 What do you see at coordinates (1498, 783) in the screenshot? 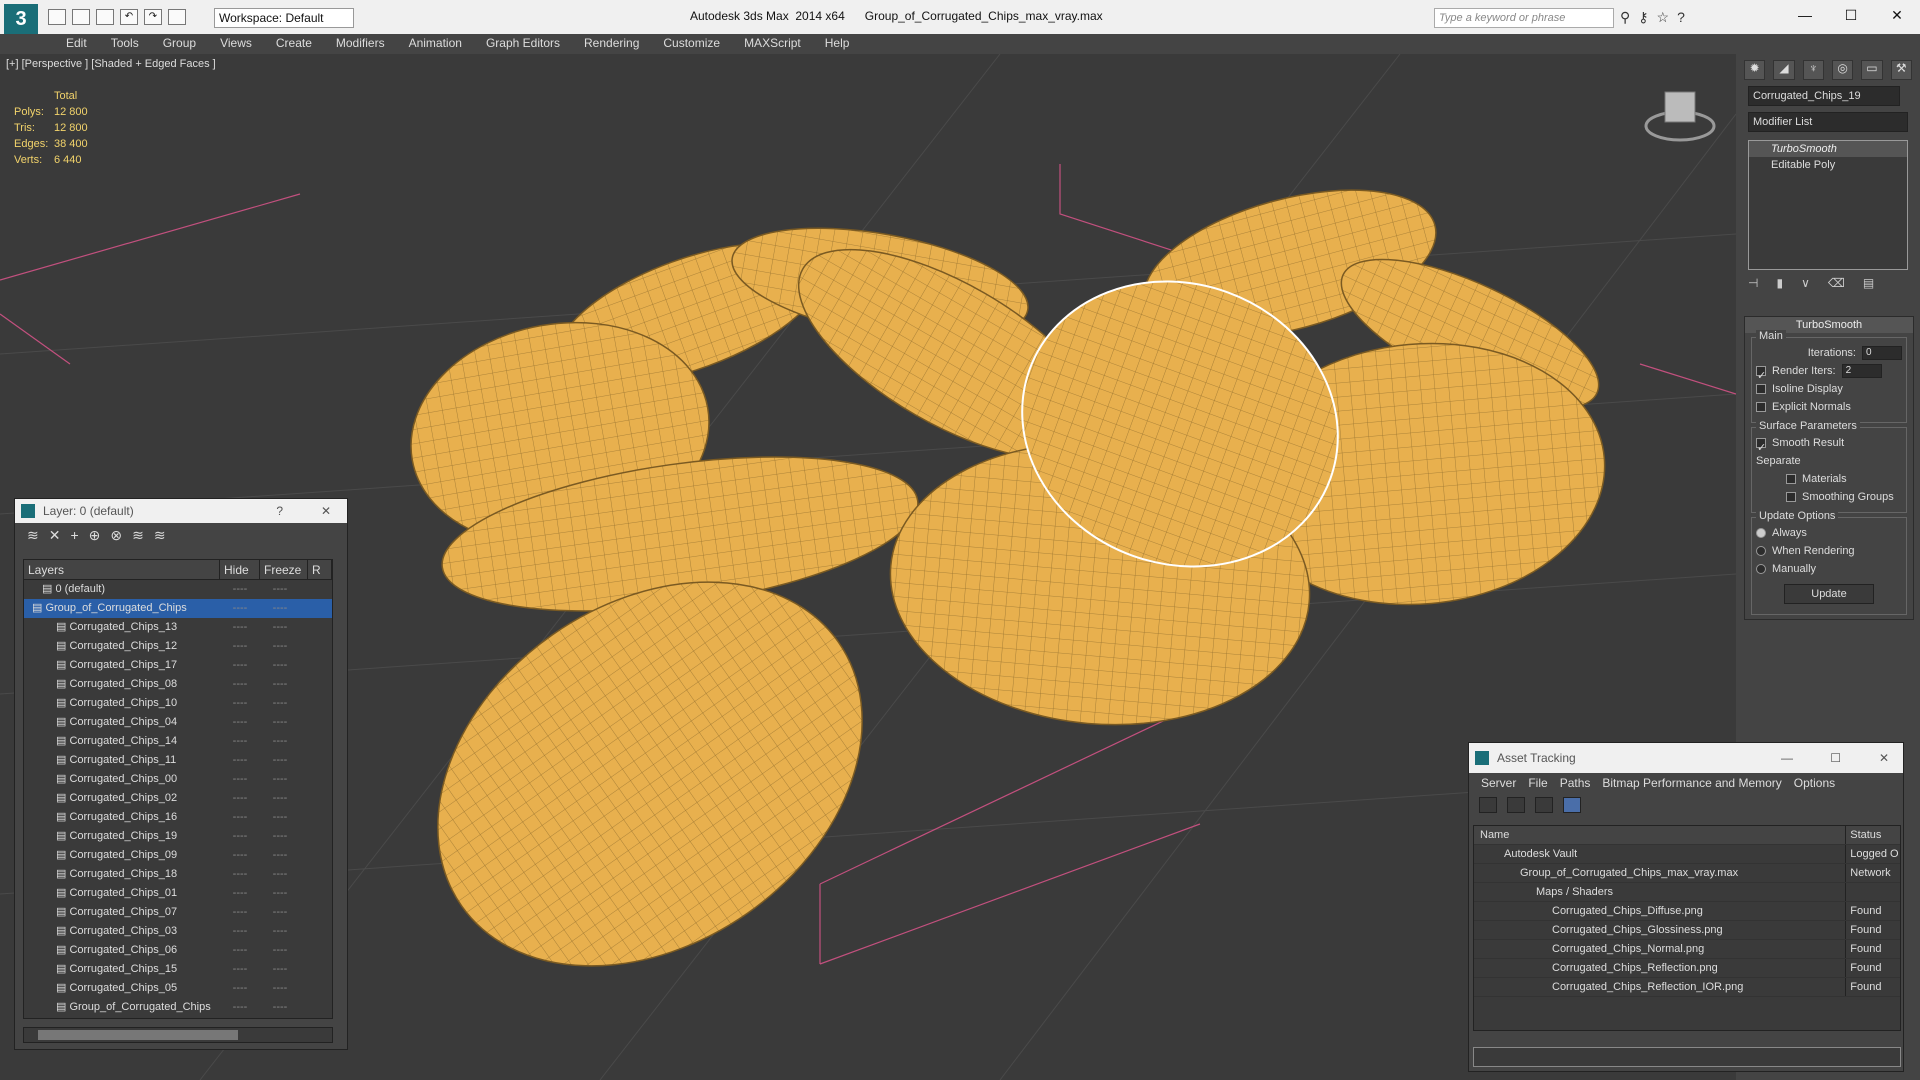
I see `asset-menu-server: Server` at bounding box center [1498, 783].